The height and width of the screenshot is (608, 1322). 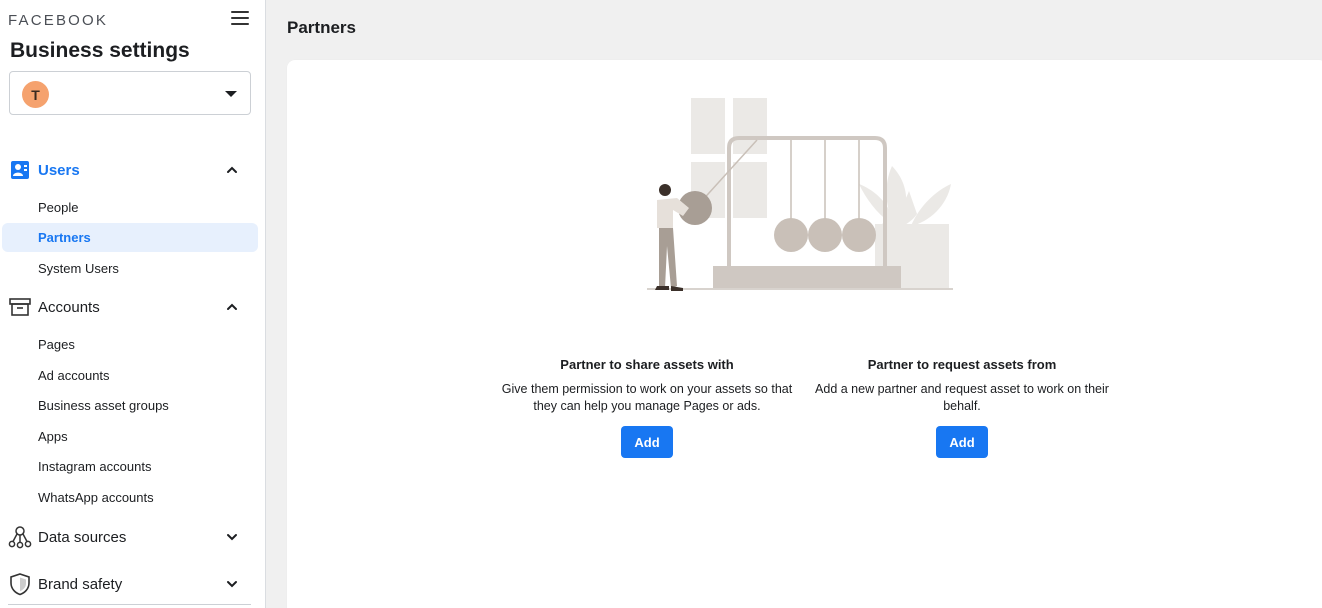 What do you see at coordinates (35, 94) in the screenshot?
I see `avatar: T` at bounding box center [35, 94].